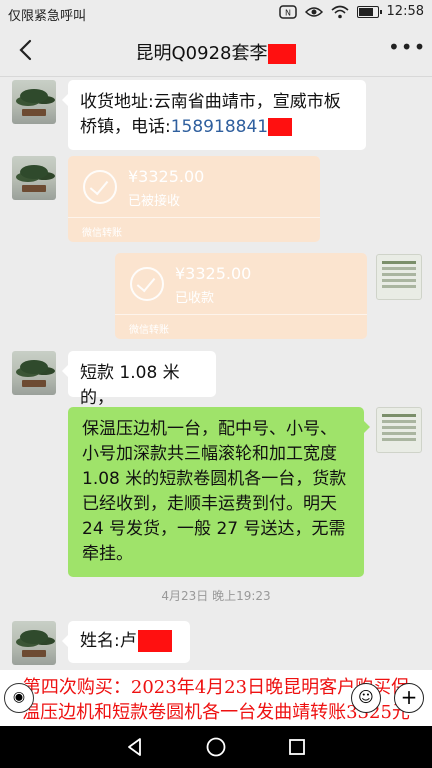  I want to click on chat-title: 昆明Q0928套李, so click(216, 52).